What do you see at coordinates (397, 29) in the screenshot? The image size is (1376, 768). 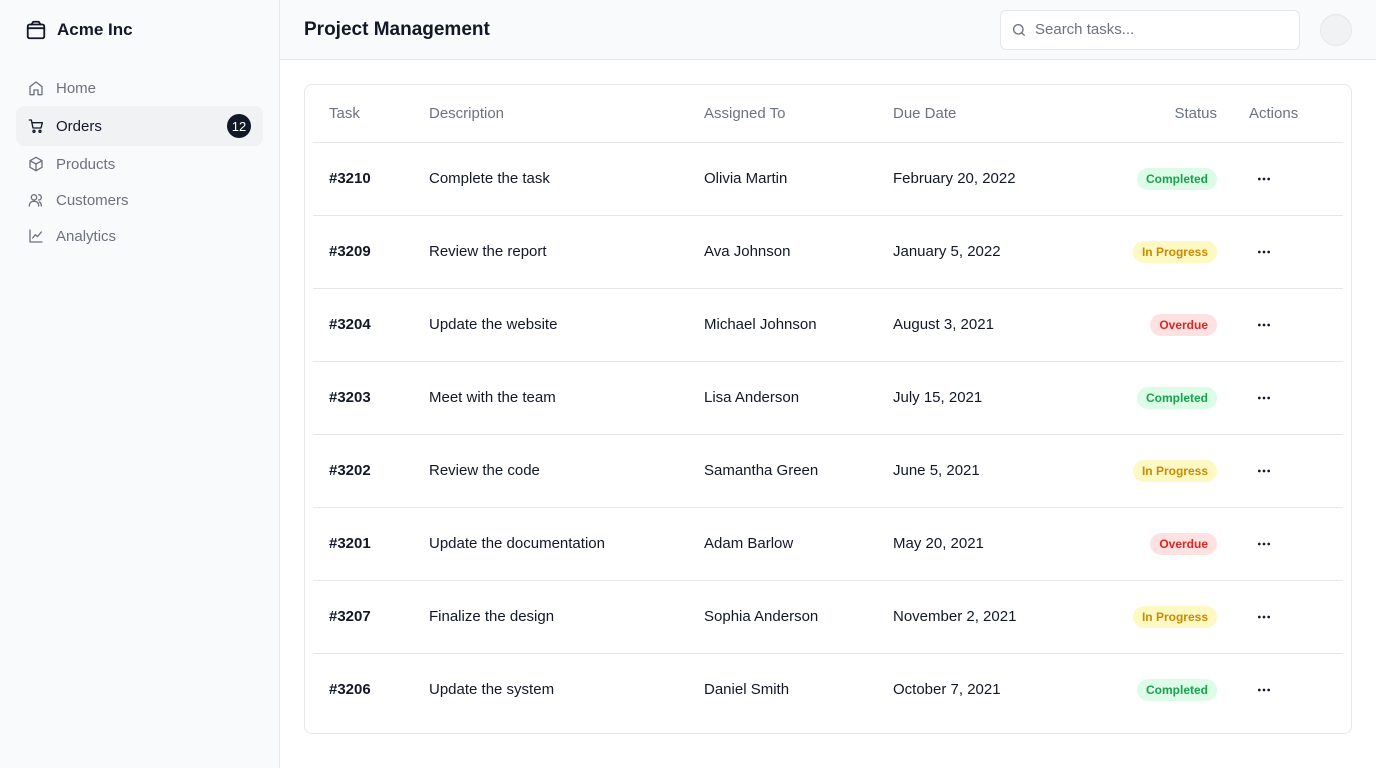 I see `page-title: Project Management` at bounding box center [397, 29].